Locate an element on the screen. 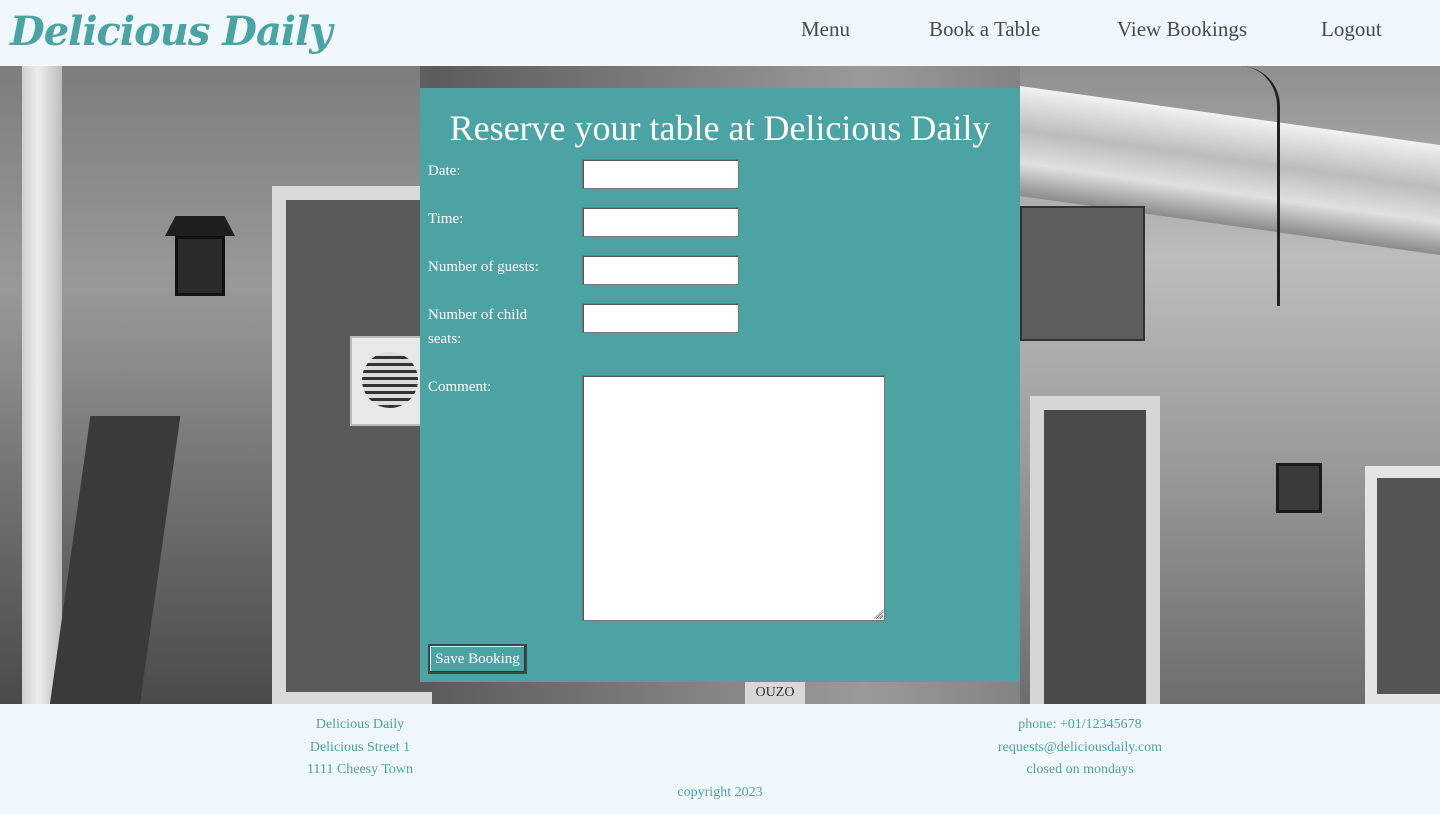 The height and width of the screenshot is (814, 1440). date-input is located at coordinates (660, 174).